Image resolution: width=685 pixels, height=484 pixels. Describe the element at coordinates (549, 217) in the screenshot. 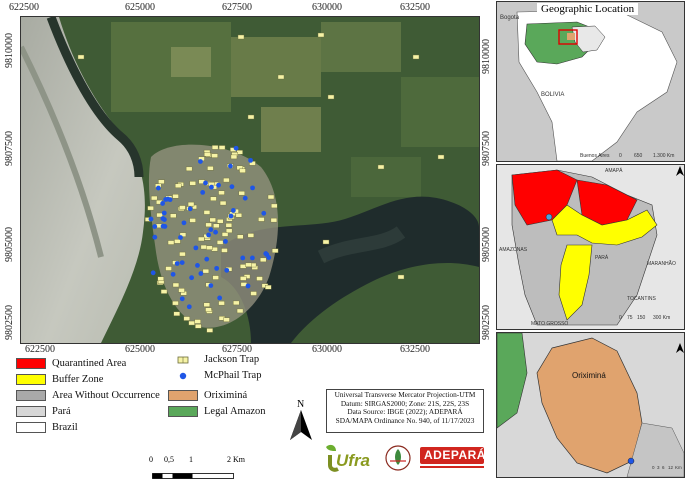

I see `oriximina-marker` at that location.